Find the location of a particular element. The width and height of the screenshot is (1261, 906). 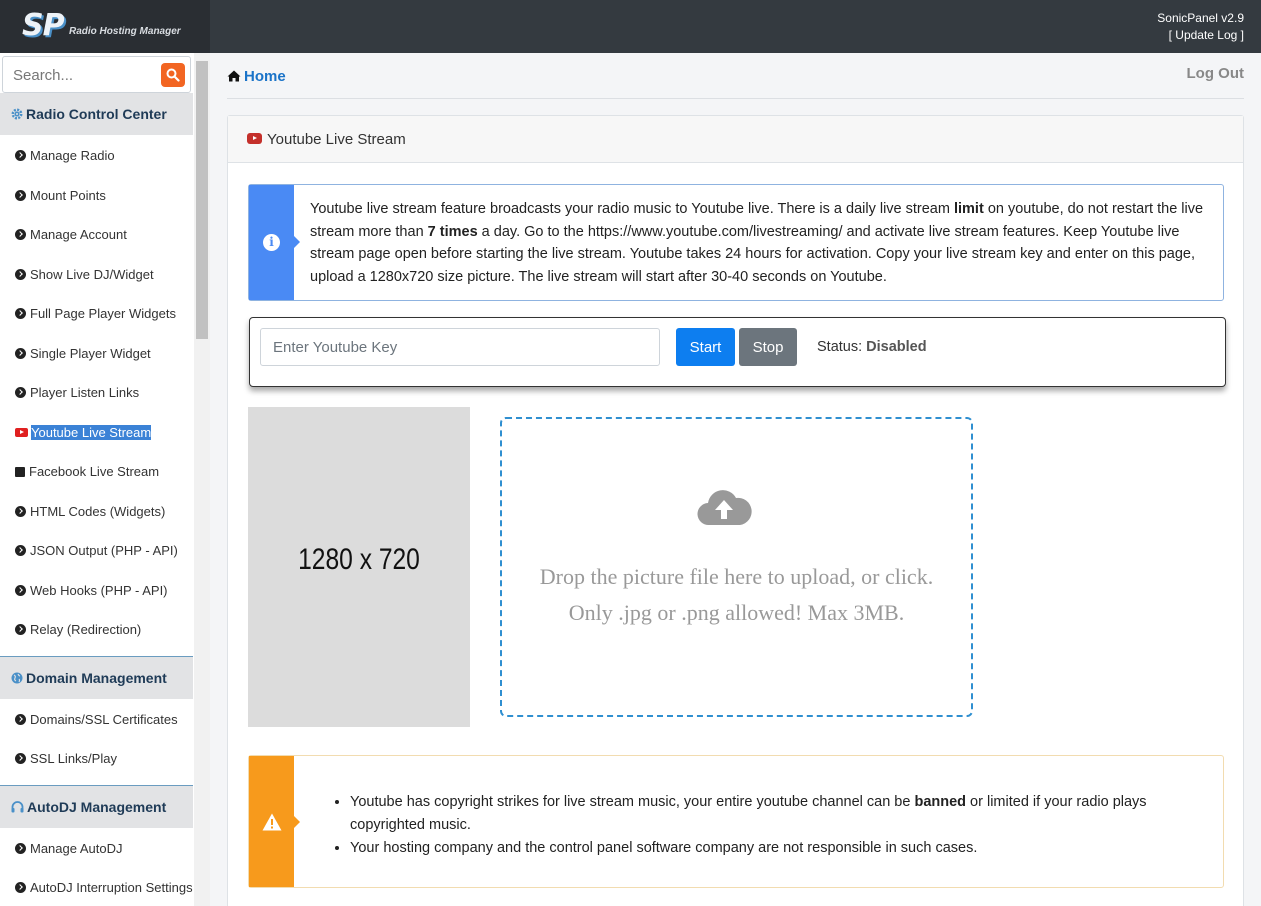

stop-button: Stop is located at coordinates (768, 347).